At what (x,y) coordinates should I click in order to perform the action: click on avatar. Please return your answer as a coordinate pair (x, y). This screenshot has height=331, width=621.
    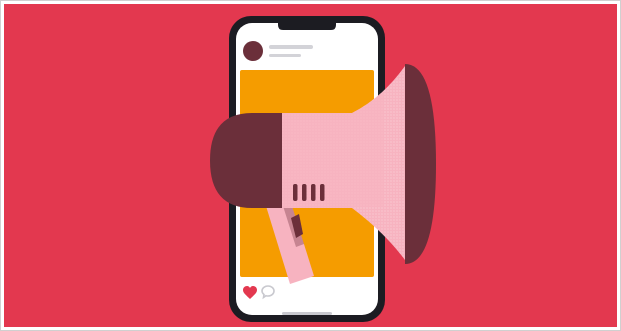
    Looking at the image, I should click on (253, 51).